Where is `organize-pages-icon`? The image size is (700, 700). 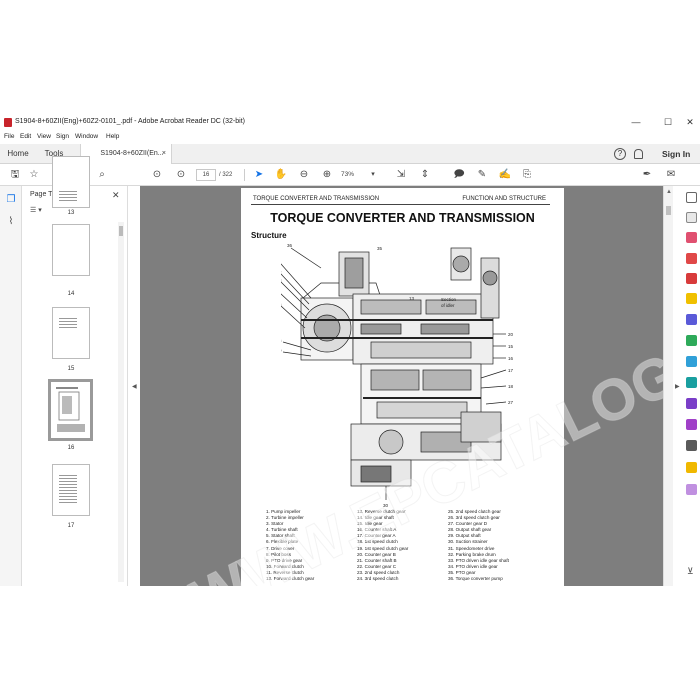
organize-pages-icon is located at coordinates (691, 340).